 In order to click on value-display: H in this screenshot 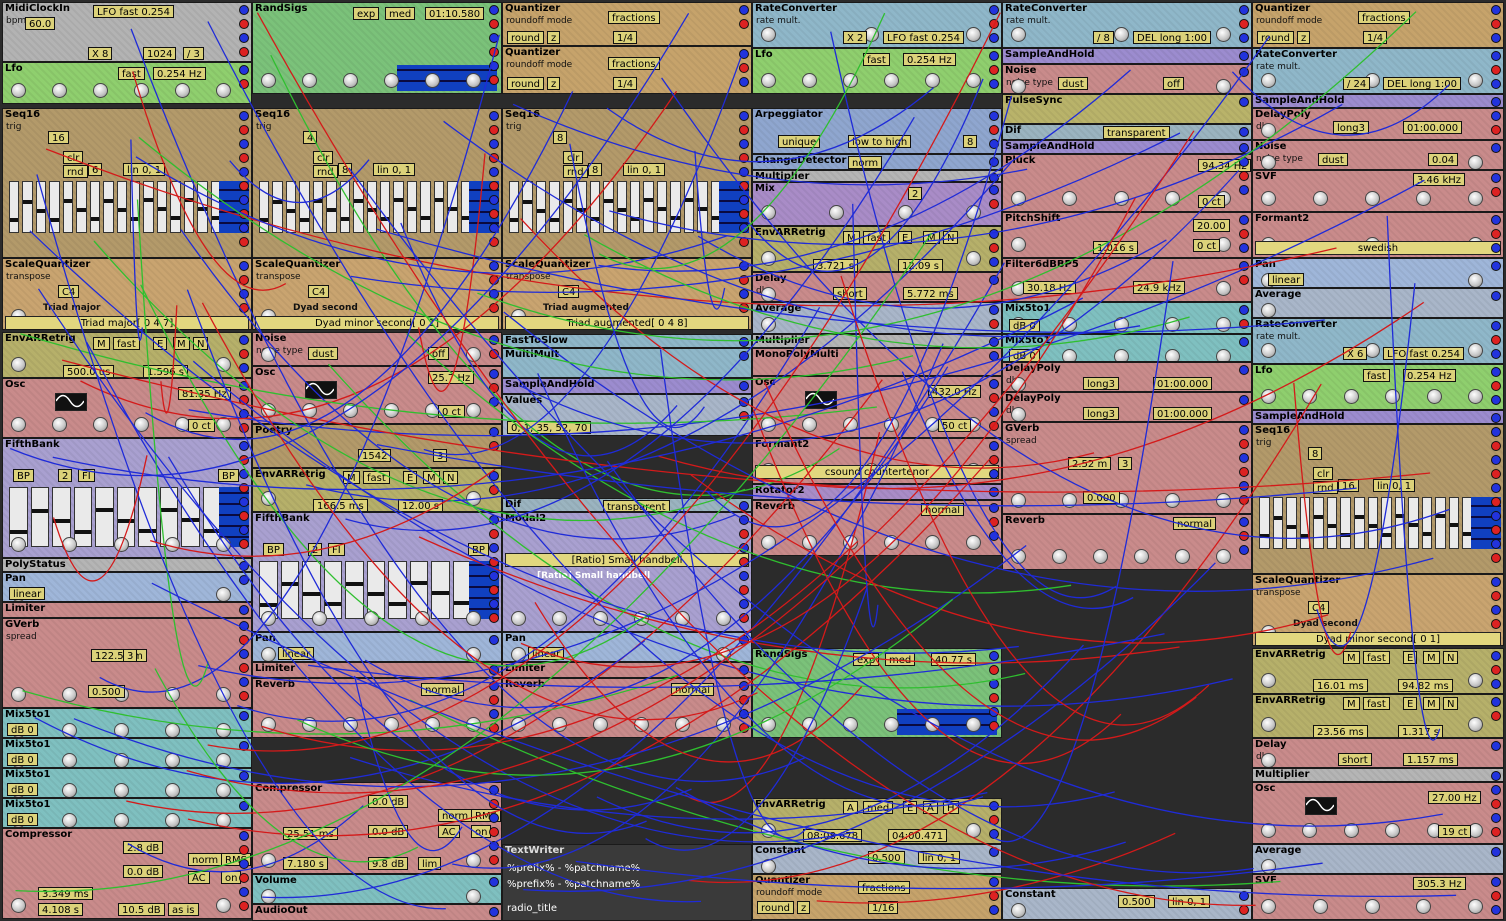, I will do `click(951, 807)`.